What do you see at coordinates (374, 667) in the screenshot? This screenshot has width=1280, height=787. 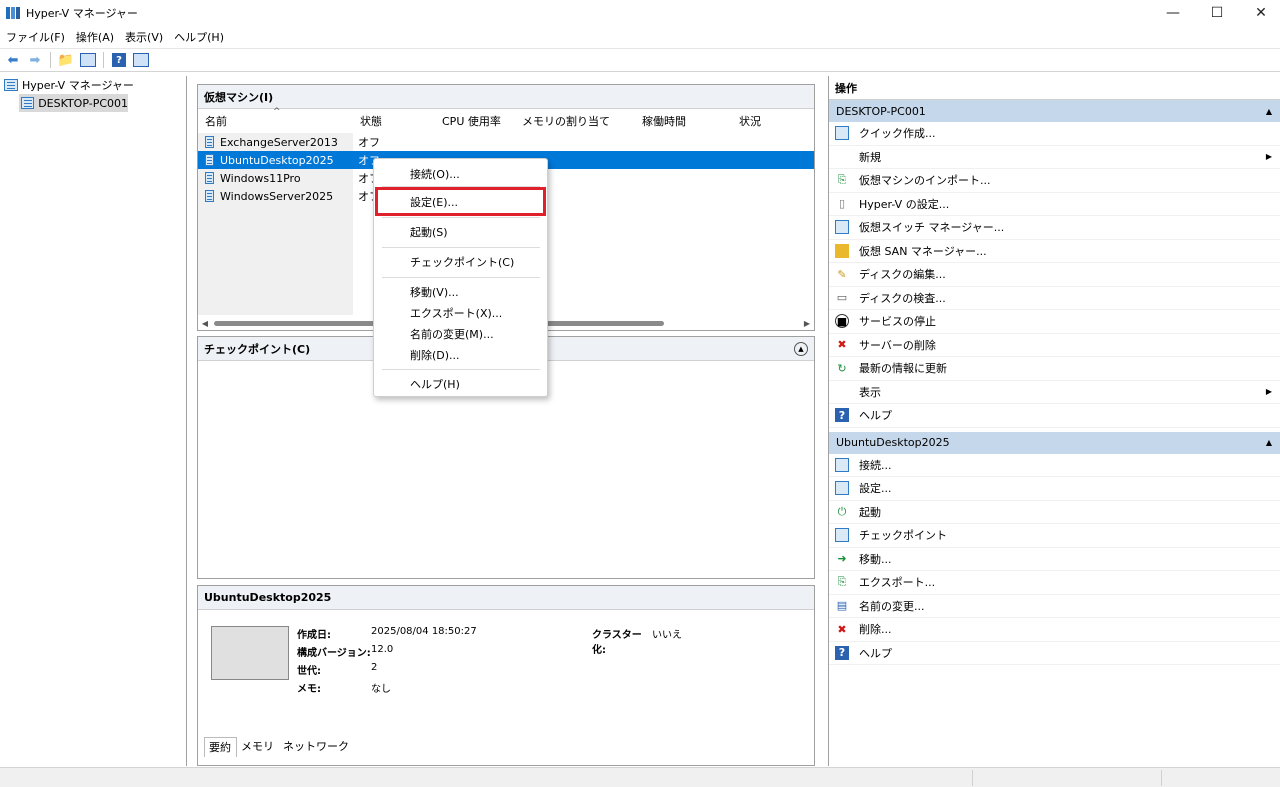 I see `generation-value: 2` at bounding box center [374, 667].